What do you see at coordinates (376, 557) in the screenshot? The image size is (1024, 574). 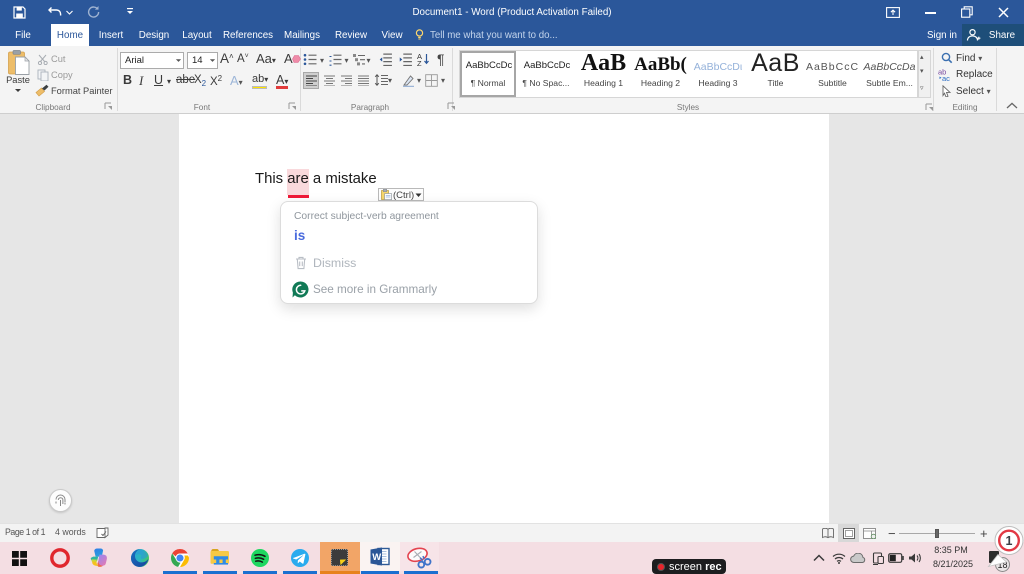 I see `svg-text: W` at bounding box center [376, 557].